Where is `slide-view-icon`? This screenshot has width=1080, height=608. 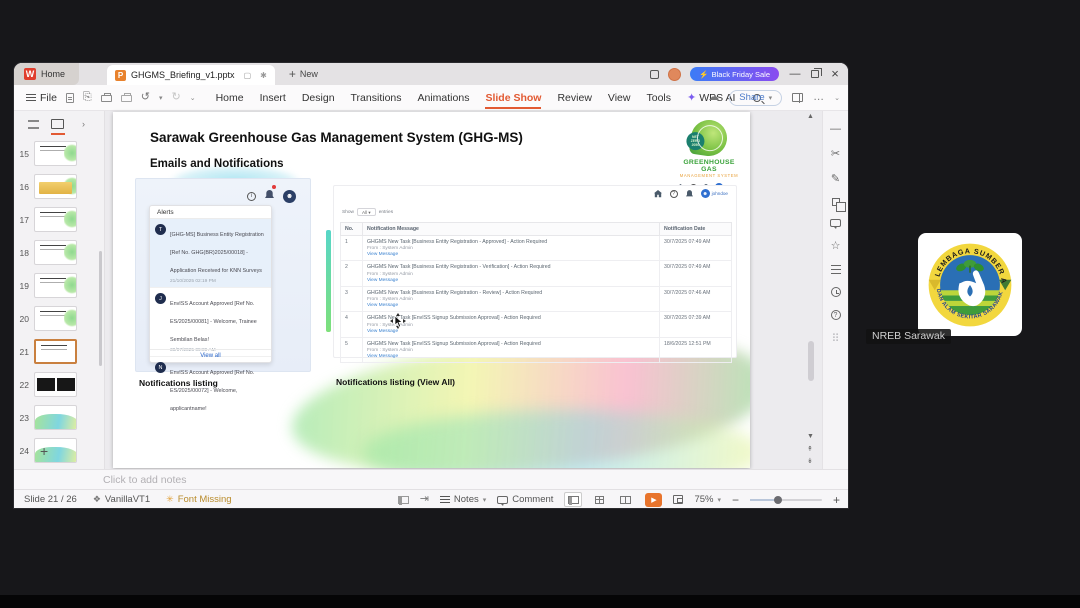 slide-view-icon is located at coordinates (58, 127).